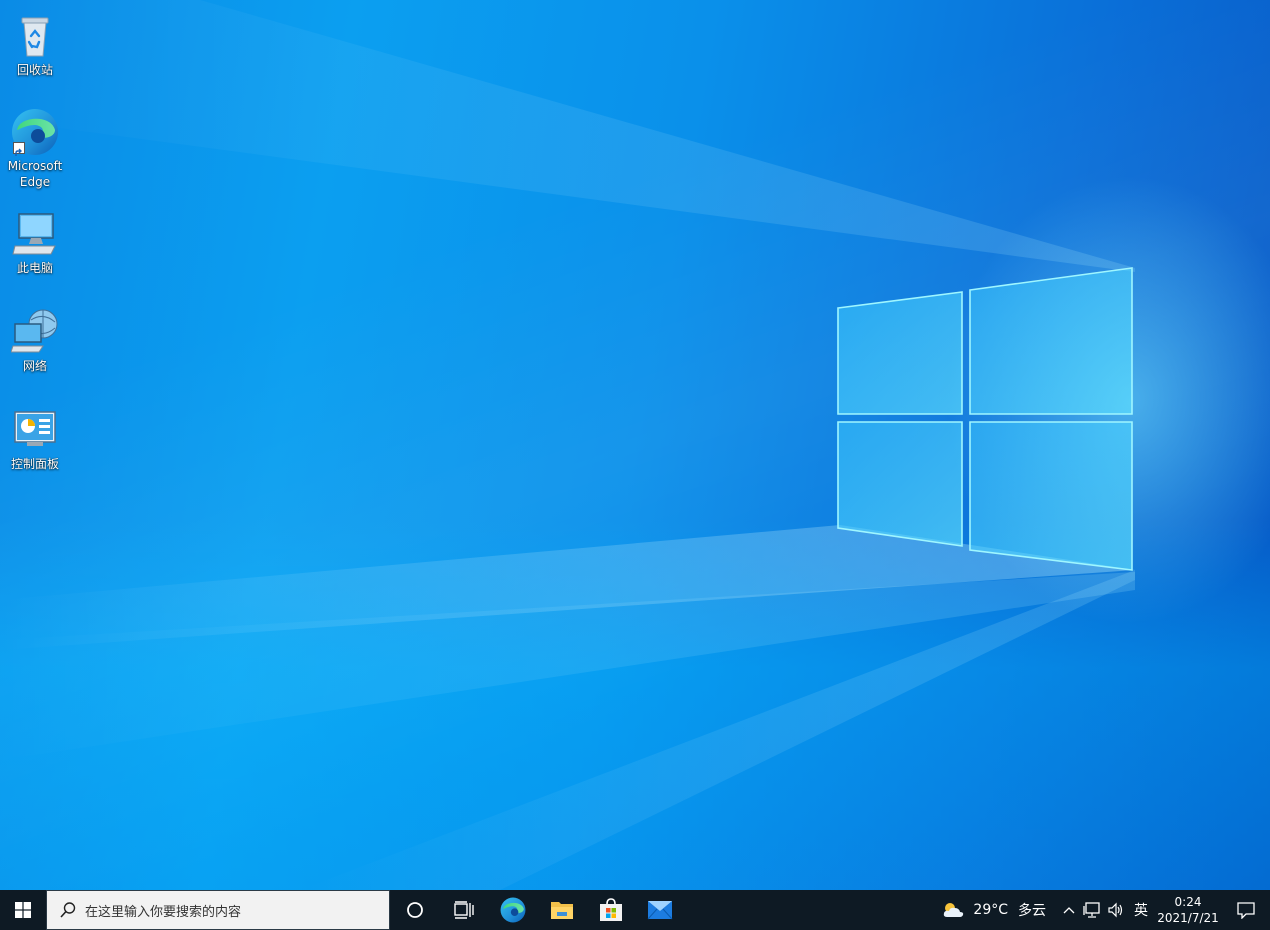 This screenshot has height=930, width=1270. I want to click on recycle-bin-label: 回收站, so click(34, 70).